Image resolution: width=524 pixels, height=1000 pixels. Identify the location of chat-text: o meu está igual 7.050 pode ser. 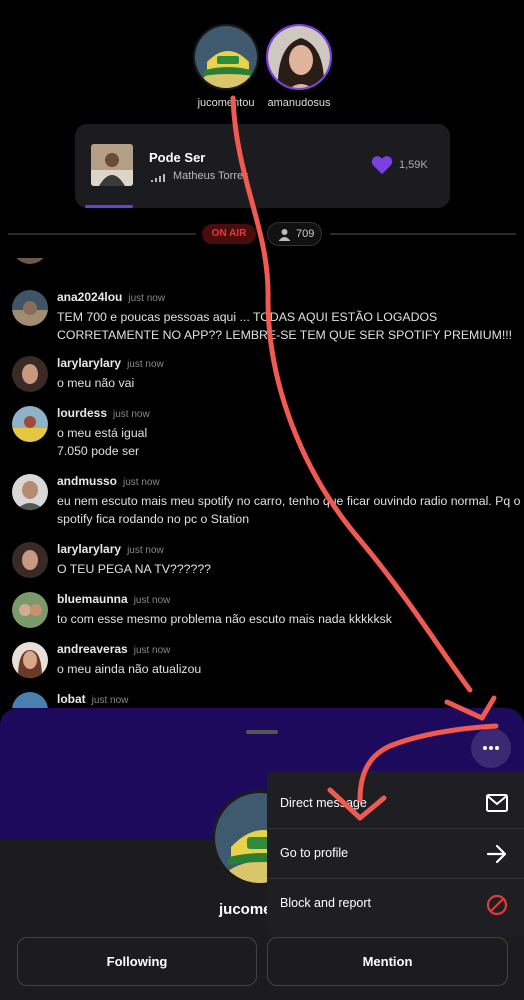
(102, 442).